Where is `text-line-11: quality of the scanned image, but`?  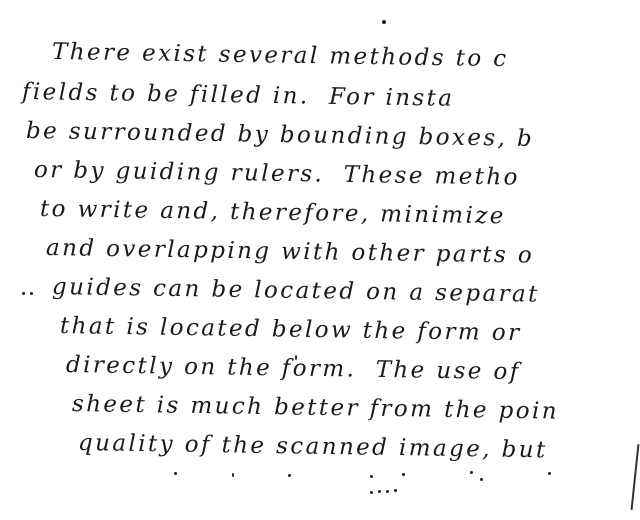 text-line-11: quality of the scanned image, but is located at coordinates (312, 447).